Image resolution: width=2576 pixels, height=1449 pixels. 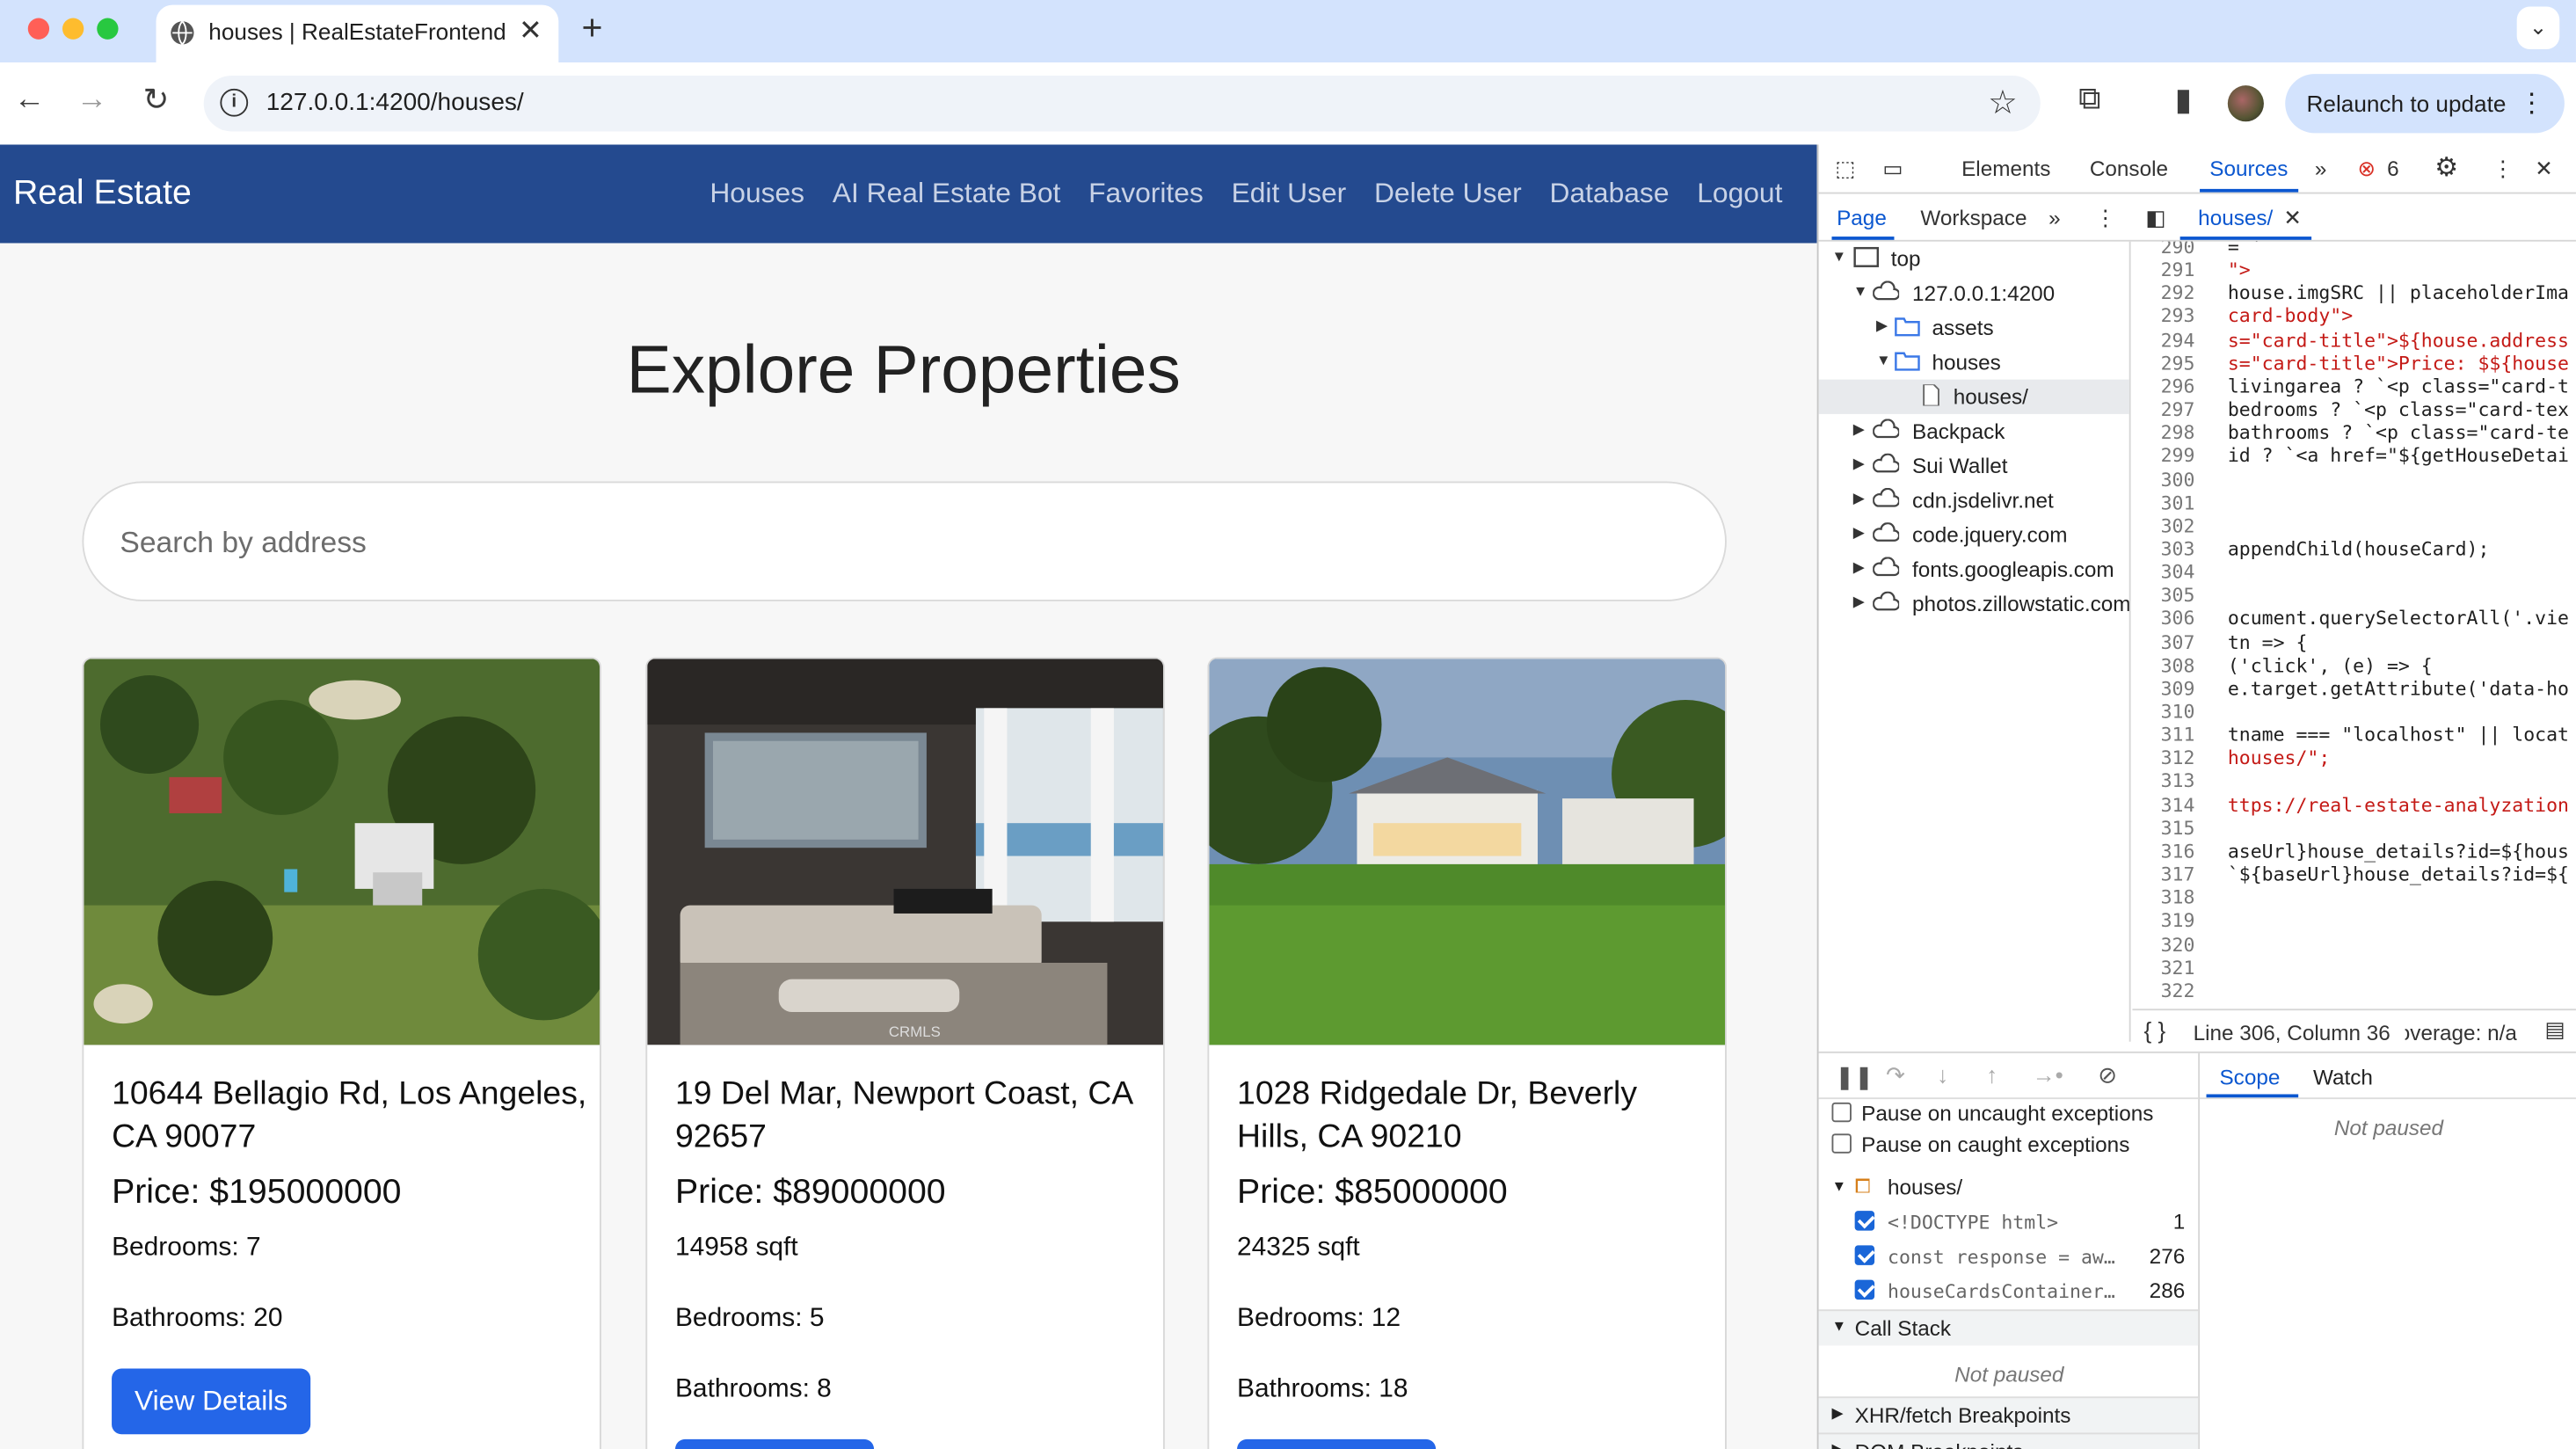 I want to click on relaunch-button: Relaunch to update ⋮, so click(x=2425, y=104).